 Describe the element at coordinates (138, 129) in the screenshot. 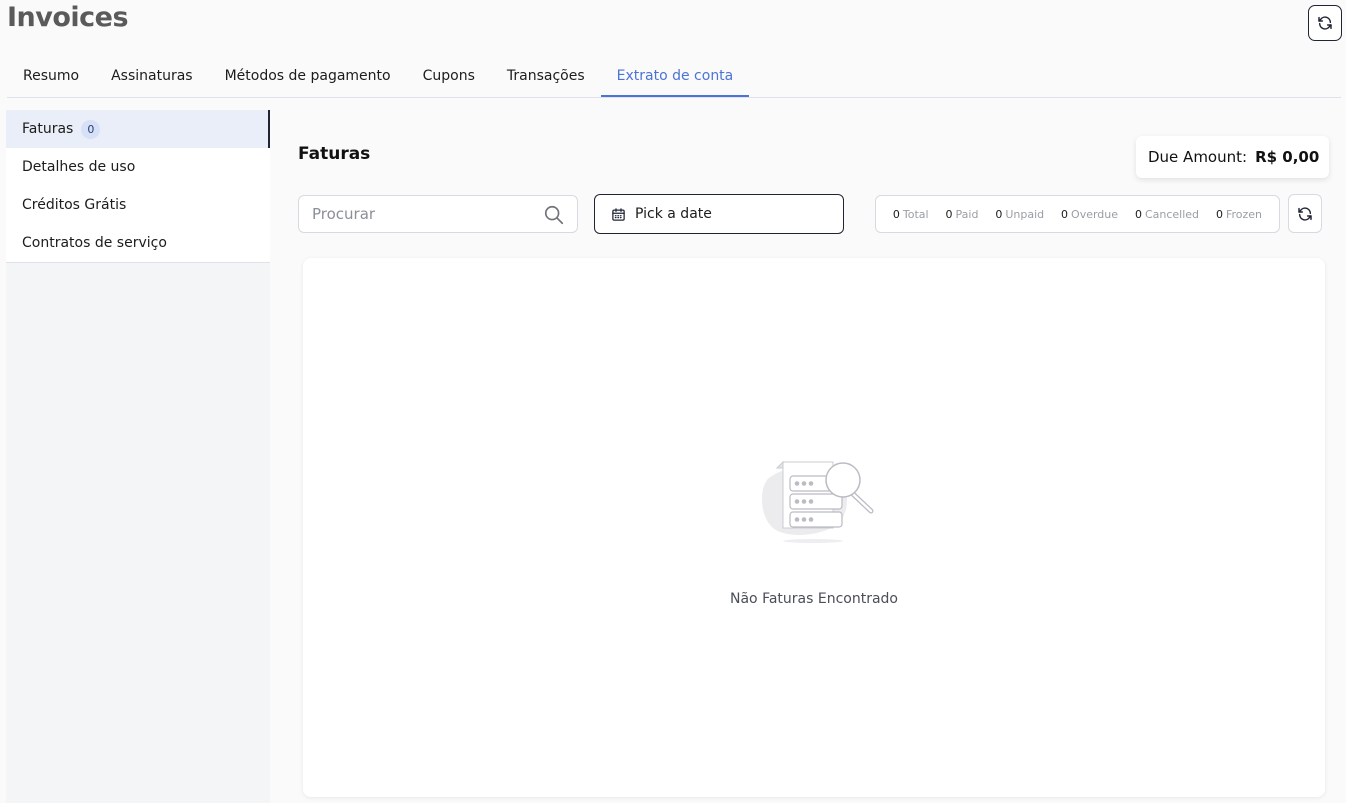

I see `sidebar-item-faturas: Faturas 0` at that location.